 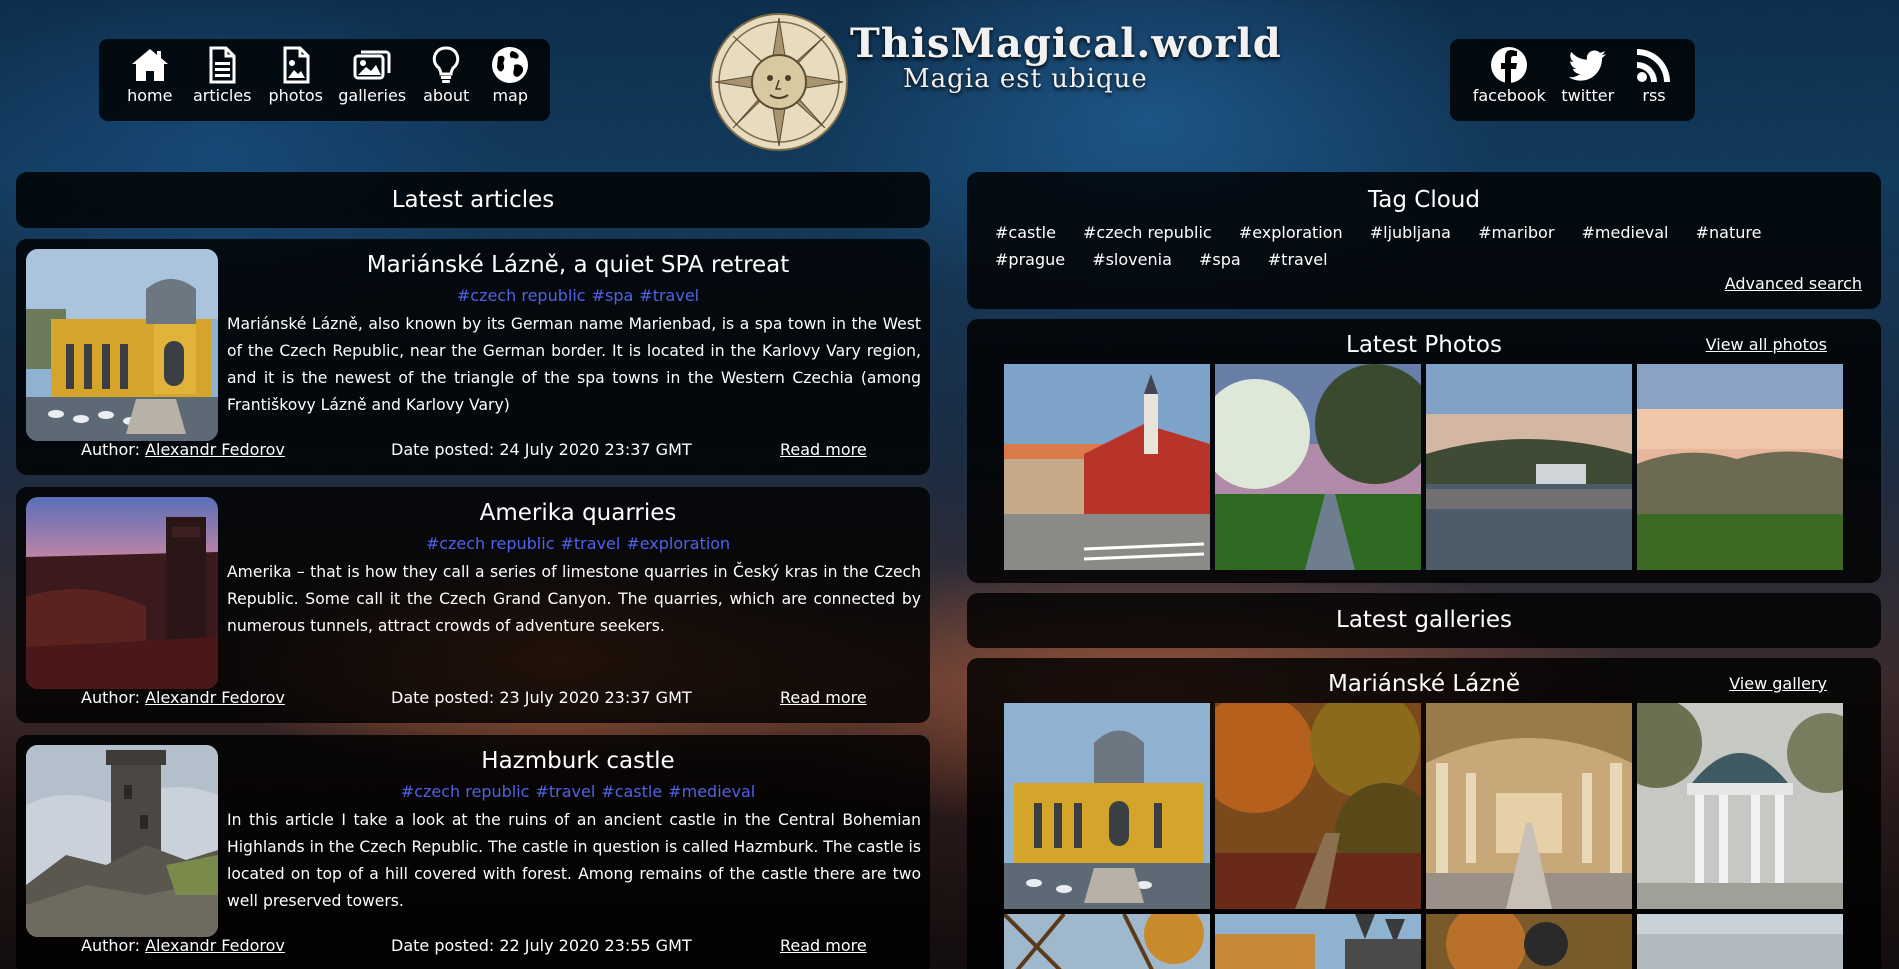 I want to click on nav-about: about, so click(x=446, y=83).